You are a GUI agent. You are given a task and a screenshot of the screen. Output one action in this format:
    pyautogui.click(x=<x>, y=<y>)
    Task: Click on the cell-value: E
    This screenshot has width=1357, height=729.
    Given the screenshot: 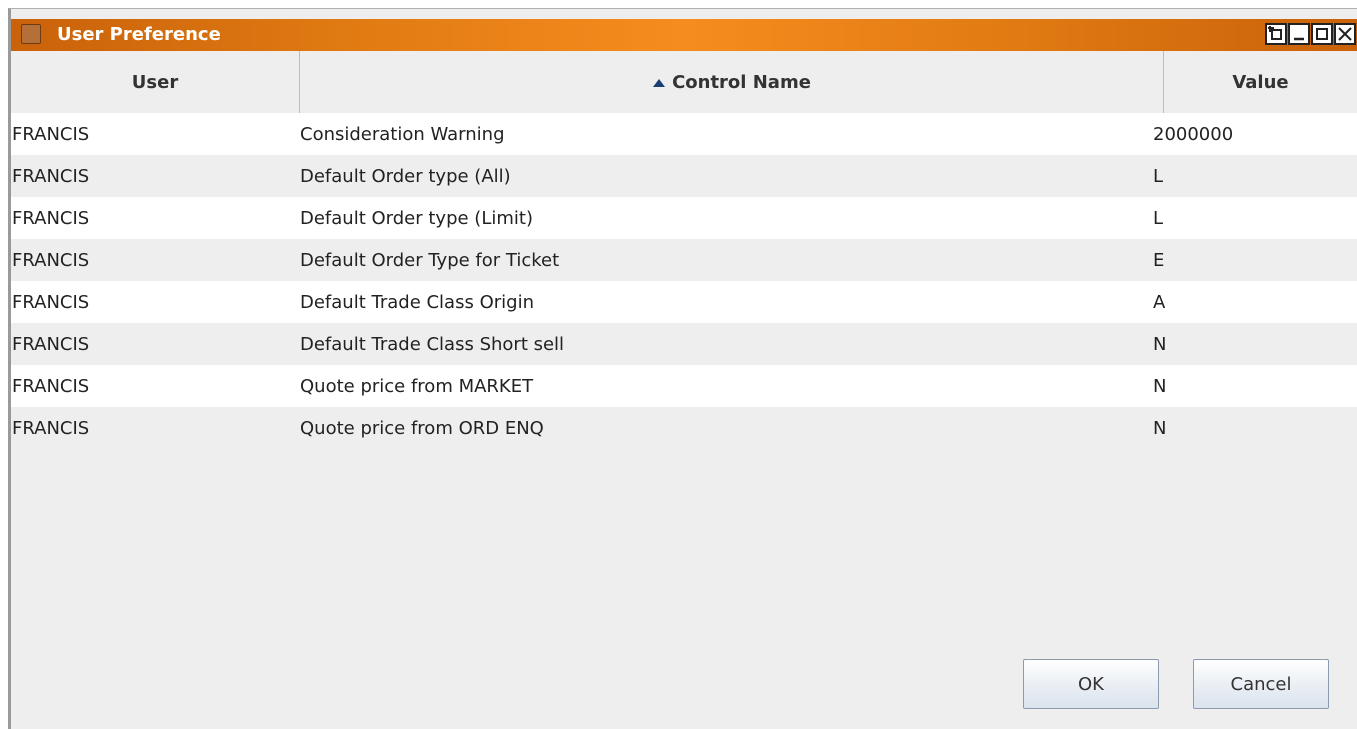 What is the action you would take?
    pyautogui.click(x=1159, y=260)
    